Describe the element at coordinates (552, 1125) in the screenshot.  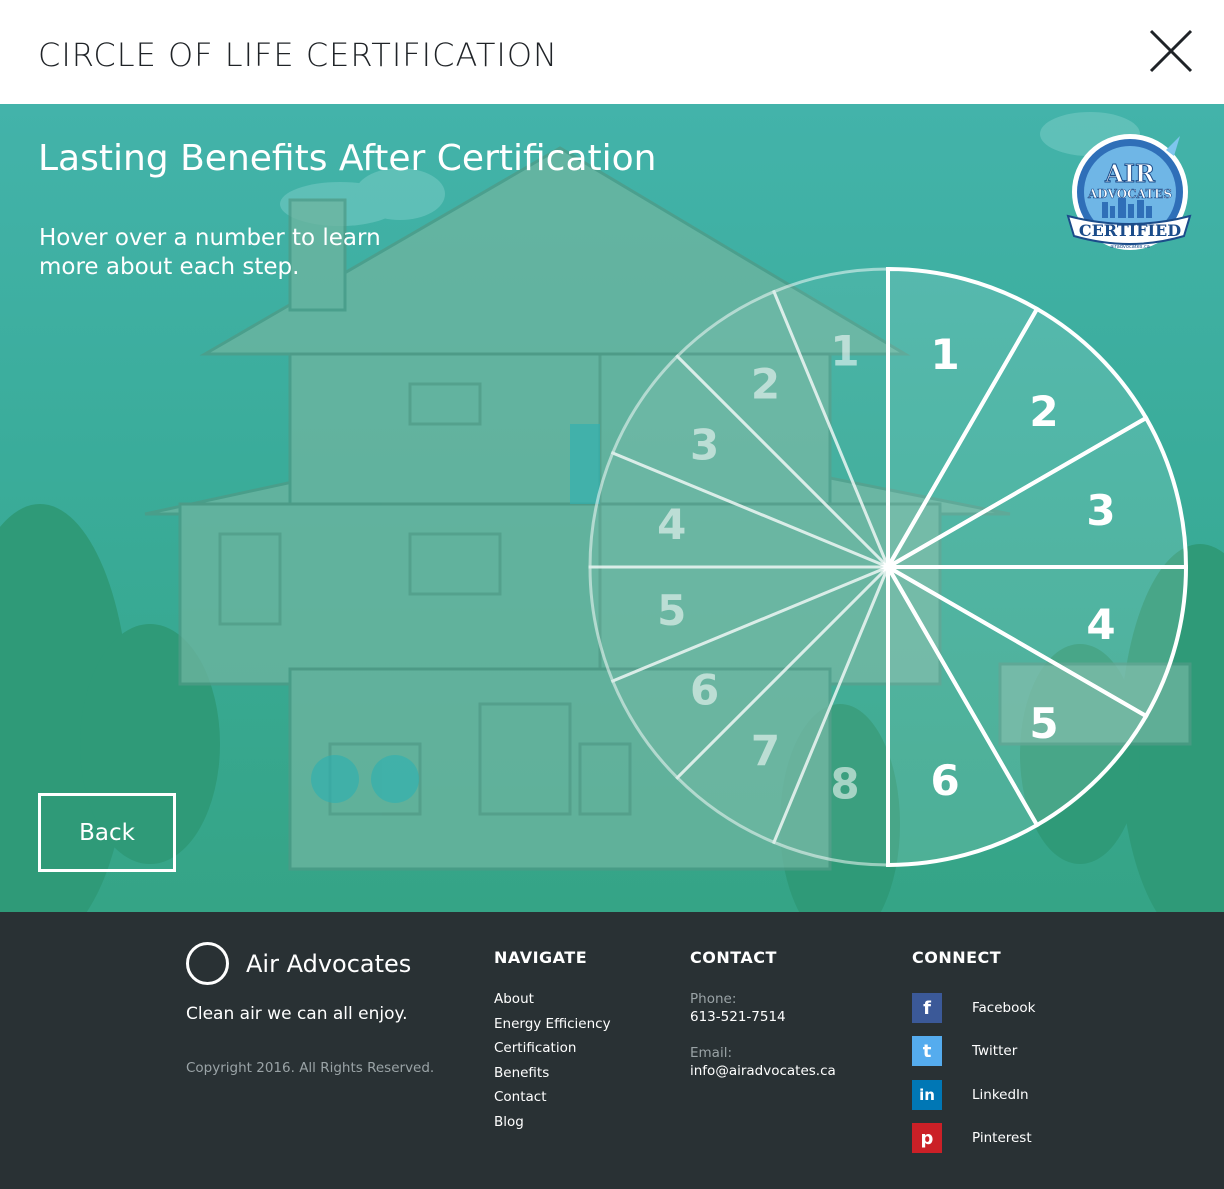
I see `footer-link-blog: Blog` at that location.